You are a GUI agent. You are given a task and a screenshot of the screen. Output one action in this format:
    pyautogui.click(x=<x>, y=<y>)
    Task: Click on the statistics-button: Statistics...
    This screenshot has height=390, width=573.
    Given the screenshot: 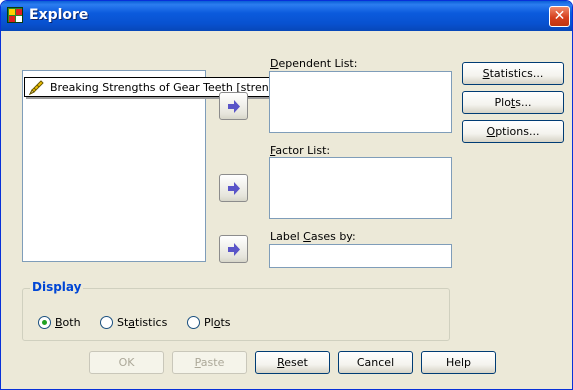 What is the action you would take?
    pyautogui.click(x=513, y=73)
    